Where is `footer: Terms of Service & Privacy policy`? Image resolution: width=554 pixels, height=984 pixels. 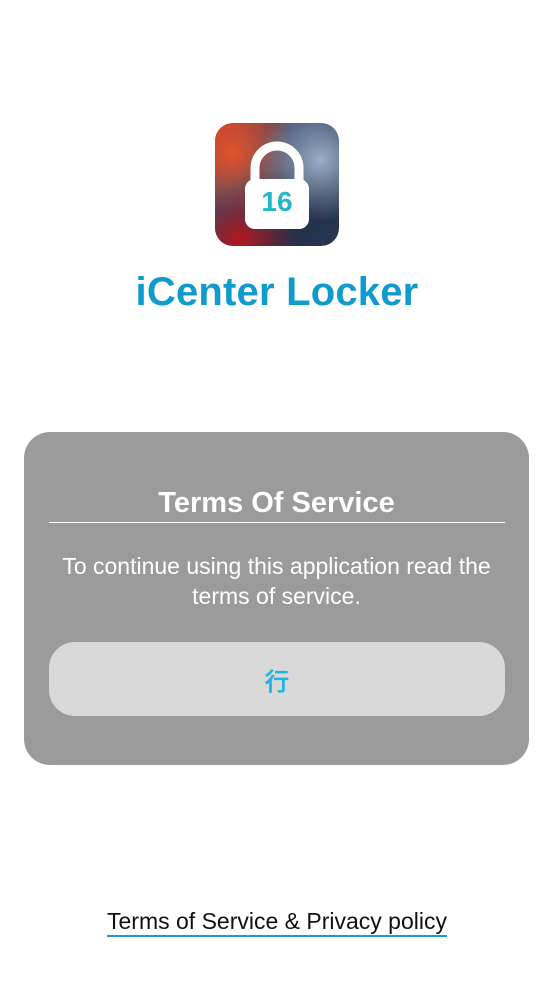 footer: Terms of Service & Privacy policy is located at coordinates (277, 922).